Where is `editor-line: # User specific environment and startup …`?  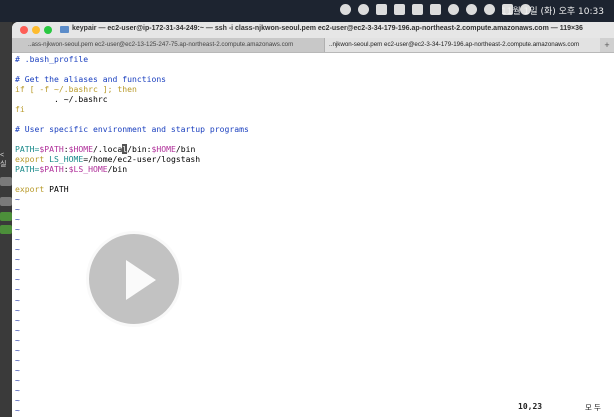 editor-line: # User specific environment and startup … is located at coordinates (132, 129).